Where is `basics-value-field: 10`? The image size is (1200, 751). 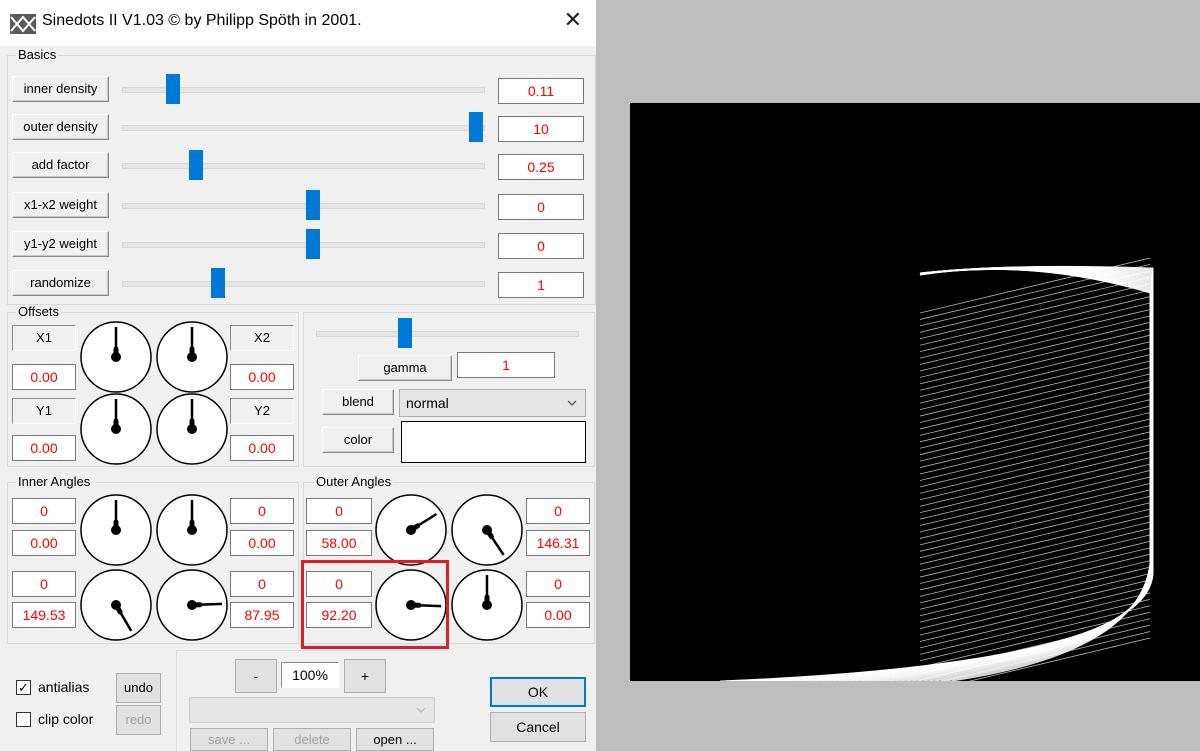 basics-value-field: 10 is located at coordinates (541, 129).